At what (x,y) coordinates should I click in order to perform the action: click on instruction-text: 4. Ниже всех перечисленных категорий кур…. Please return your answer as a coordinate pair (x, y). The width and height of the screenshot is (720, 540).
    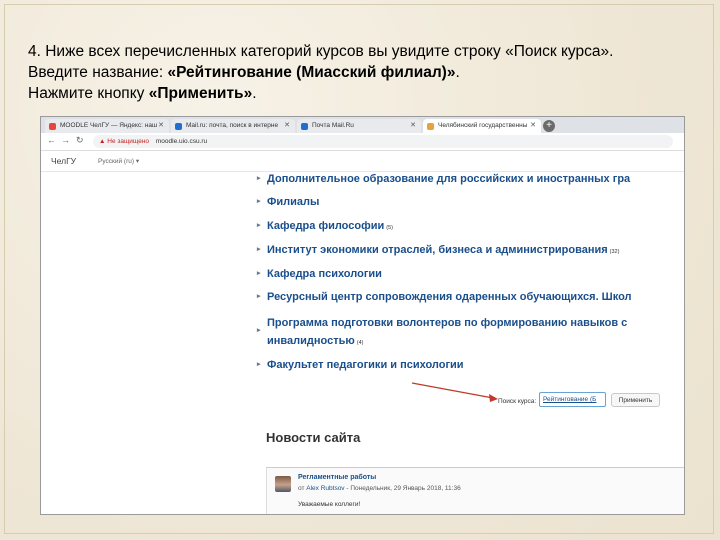
    Looking at the image, I should click on (368, 72).